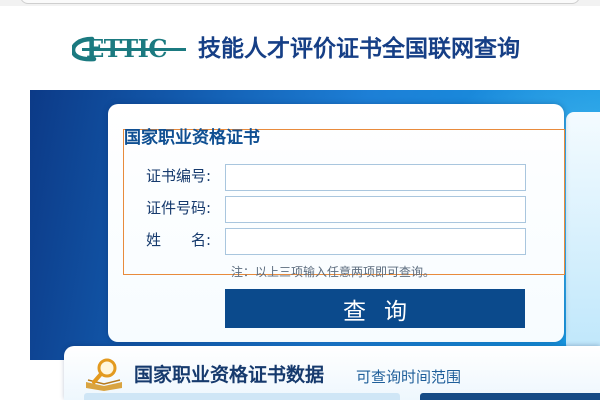 The height and width of the screenshot is (400, 600). Describe the element at coordinates (510, 396) in the screenshot. I see `section-tab-right` at that location.